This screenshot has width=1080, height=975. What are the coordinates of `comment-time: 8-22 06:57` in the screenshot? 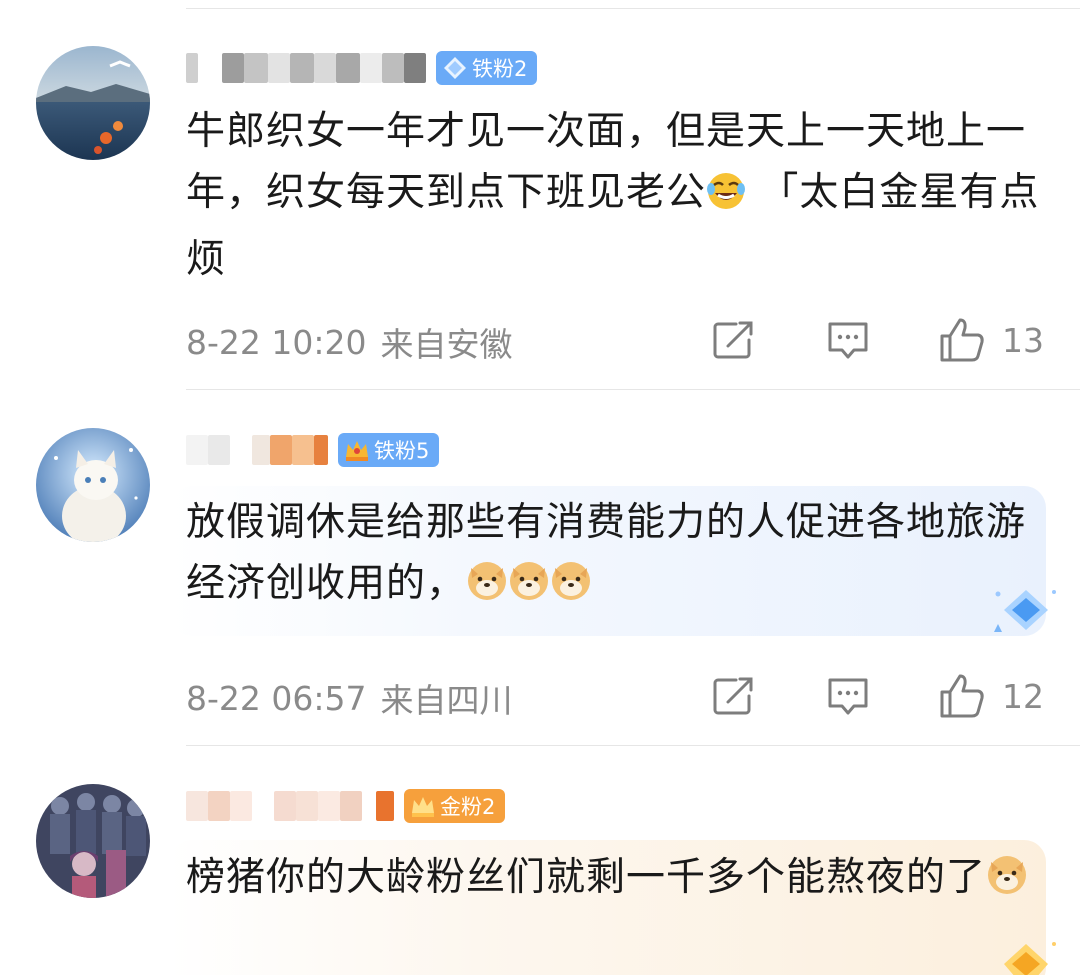 It's located at (276, 698).